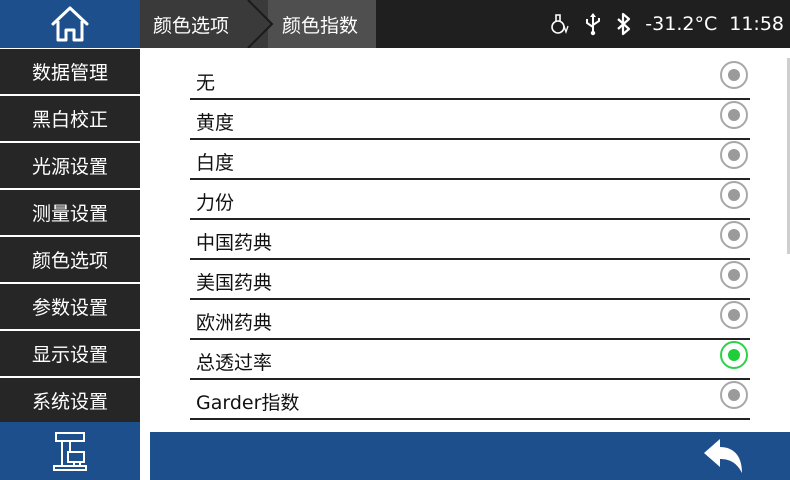 This screenshot has width=790, height=480. I want to click on option-label: 欧洲药典, so click(234, 323).